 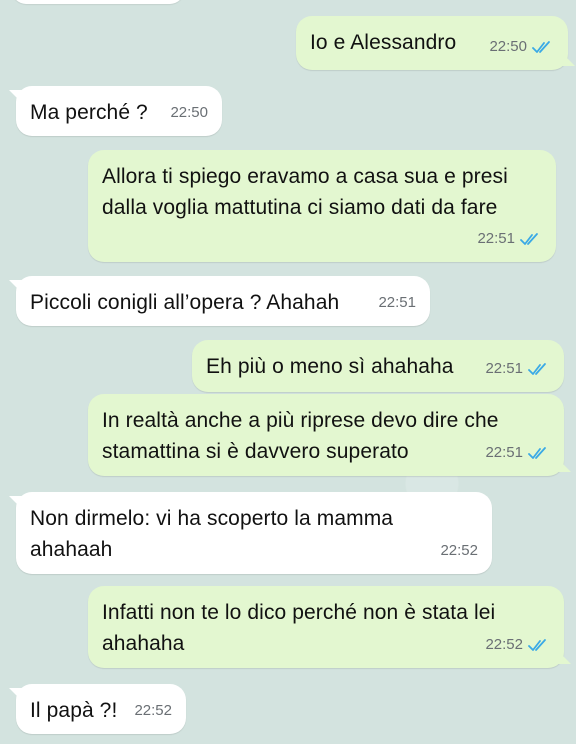 I want to click on message-outgoing: Io e Alessandro 22:50, so click(x=432, y=43).